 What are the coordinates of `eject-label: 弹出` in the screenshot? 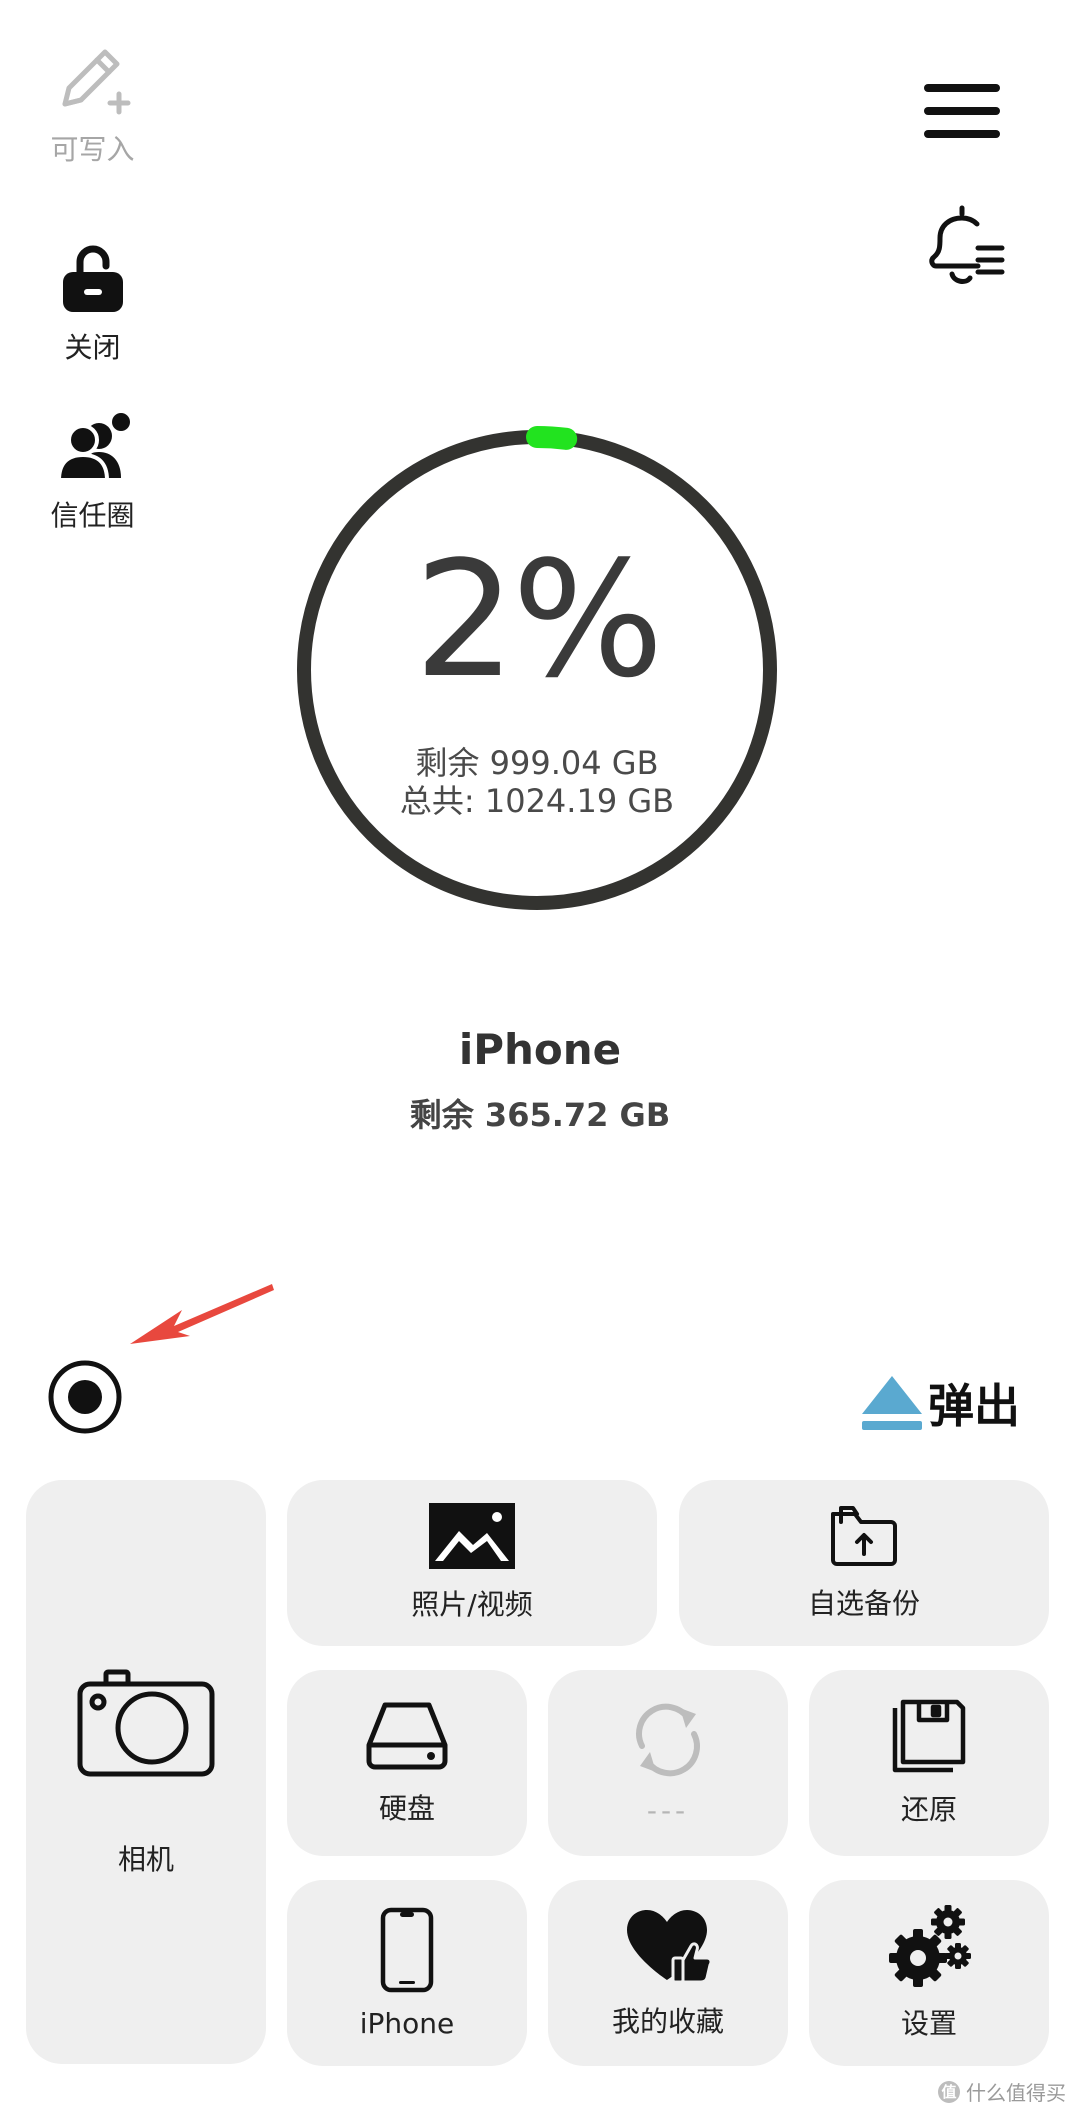 It's located at (974, 1406).